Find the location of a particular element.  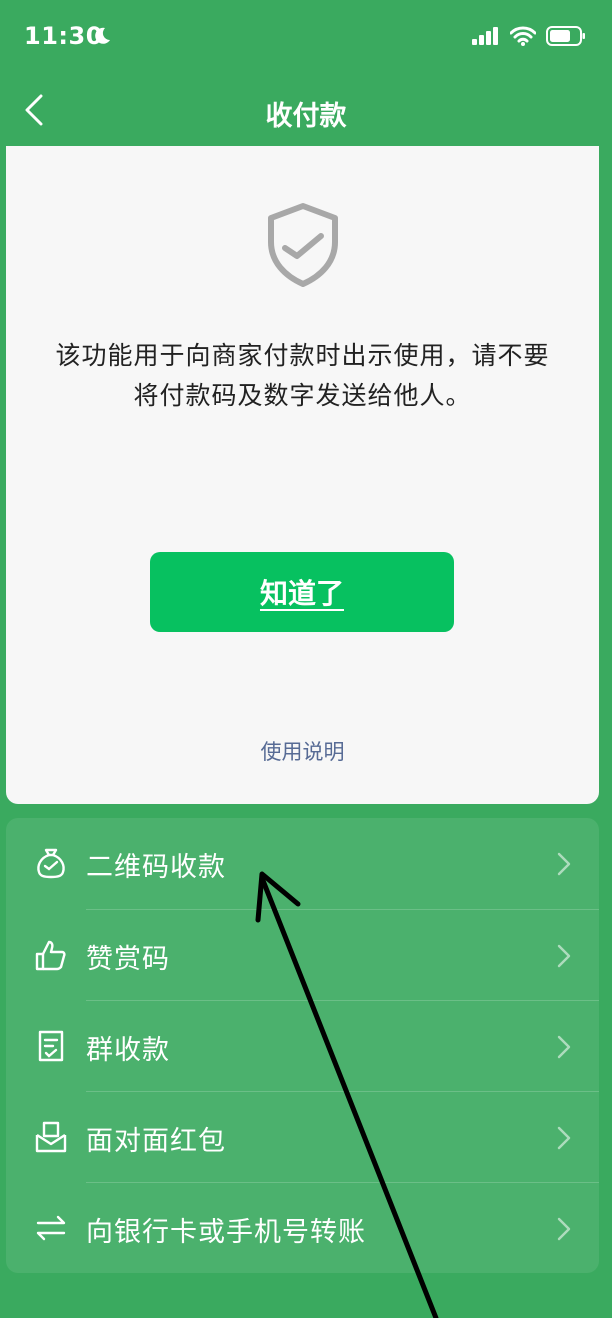

menu-item-appreciation-code: 赞赏码 is located at coordinates (302, 955).